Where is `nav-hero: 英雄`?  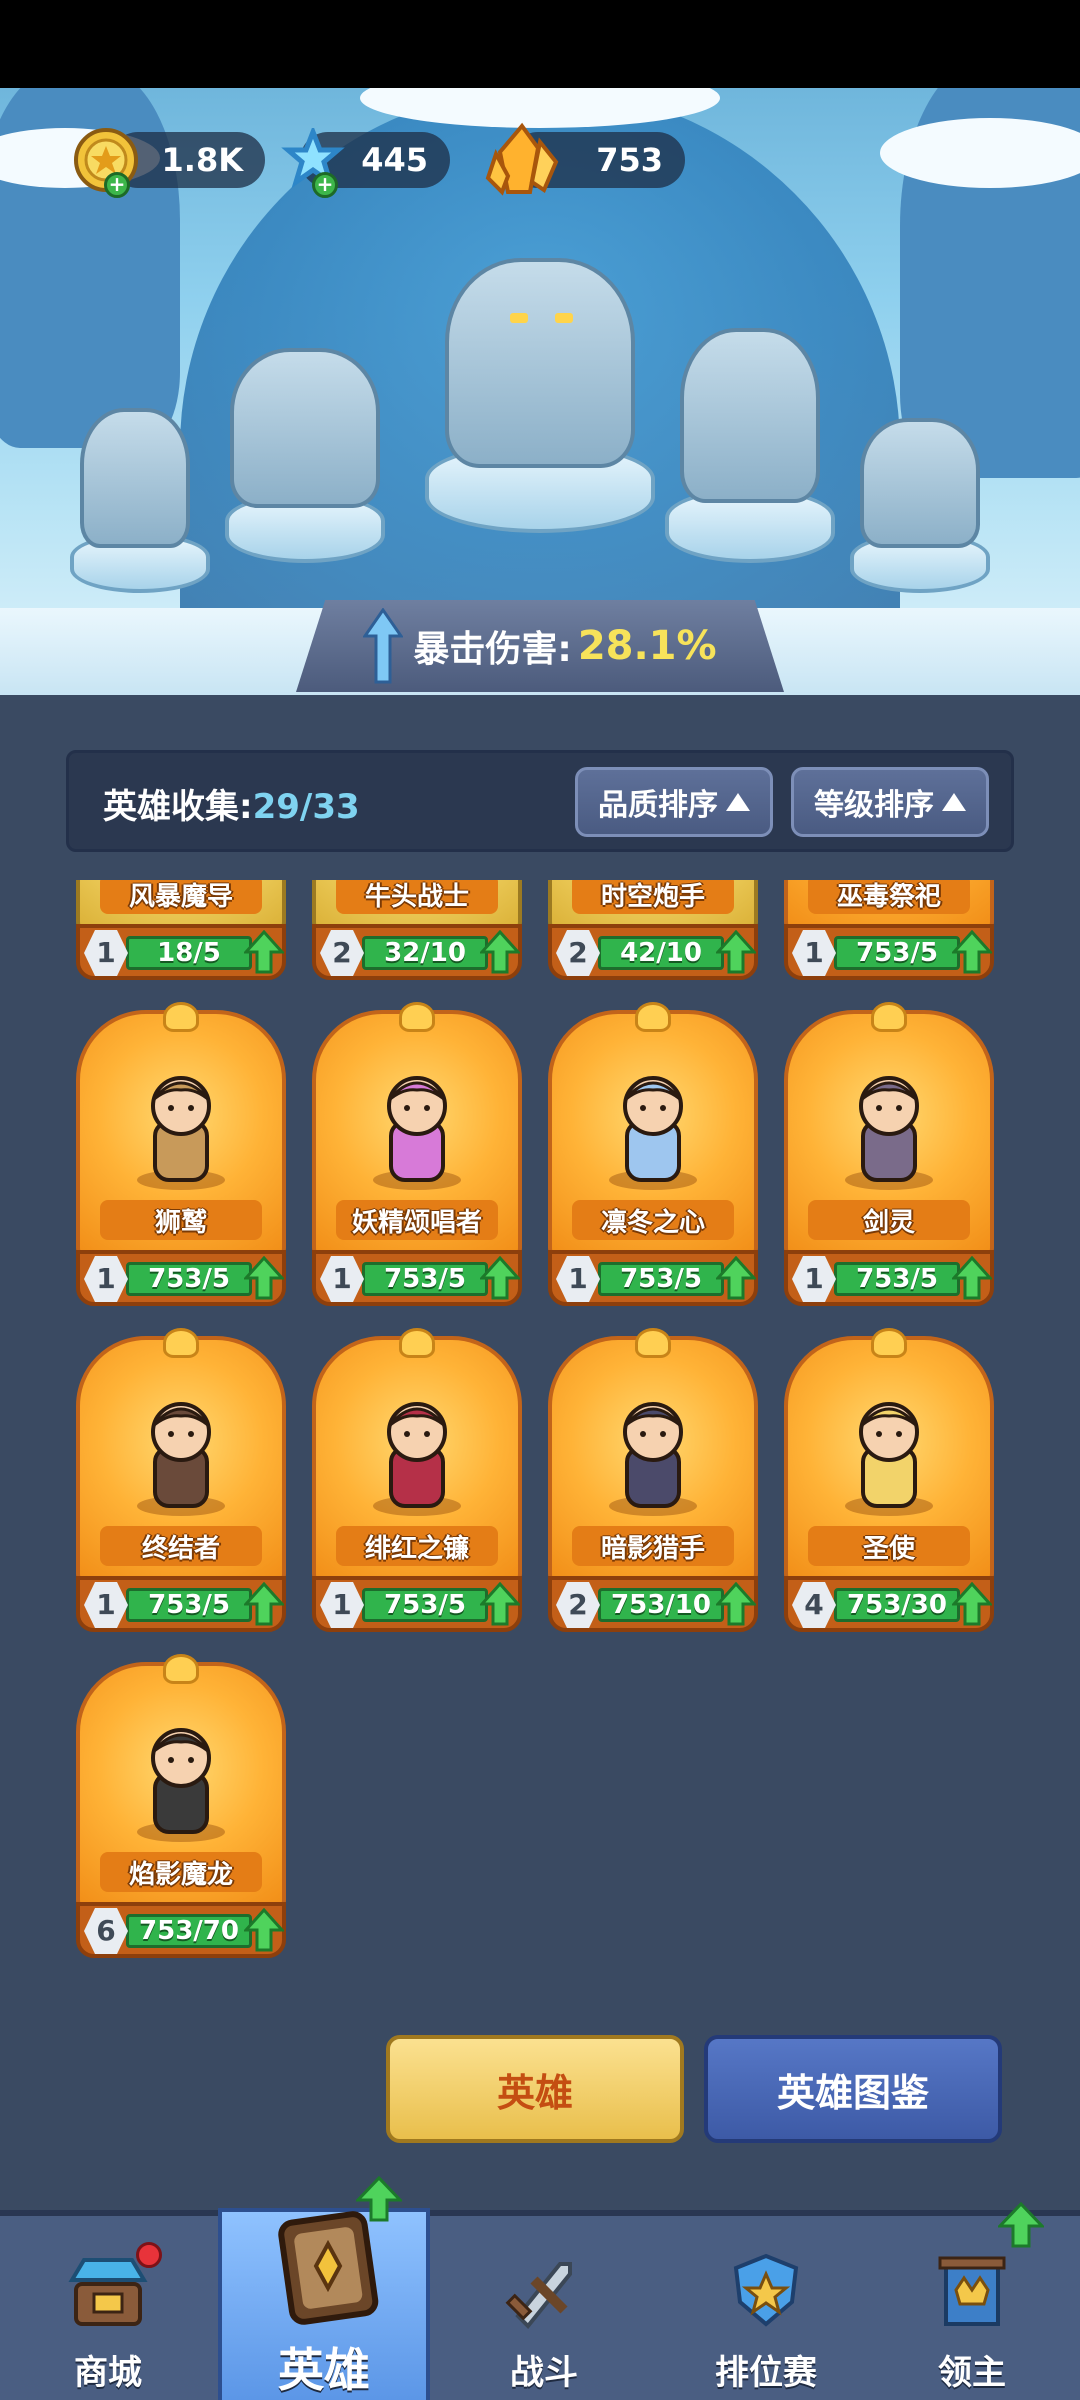 nav-hero: 英雄 is located at coordinates (324, 2288).